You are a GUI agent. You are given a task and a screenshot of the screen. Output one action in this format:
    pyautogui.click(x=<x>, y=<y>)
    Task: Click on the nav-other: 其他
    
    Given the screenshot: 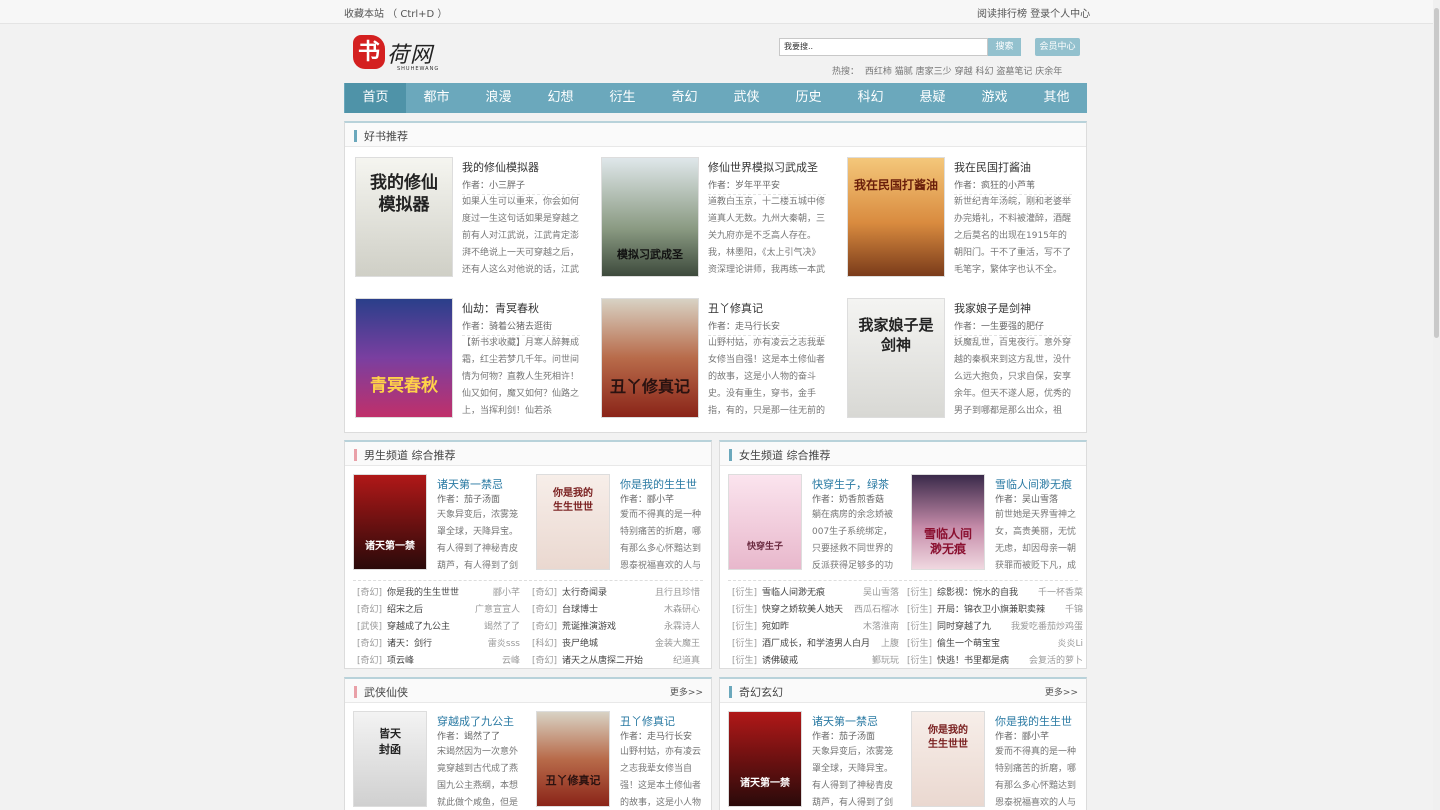 What is the action you would take?
    pyautogui.click(x=1056, y=98)
    